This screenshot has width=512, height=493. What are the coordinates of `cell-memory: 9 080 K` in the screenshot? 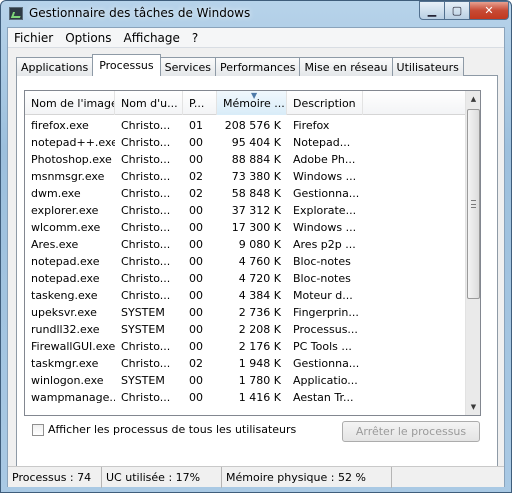 It's located at (259, 244).